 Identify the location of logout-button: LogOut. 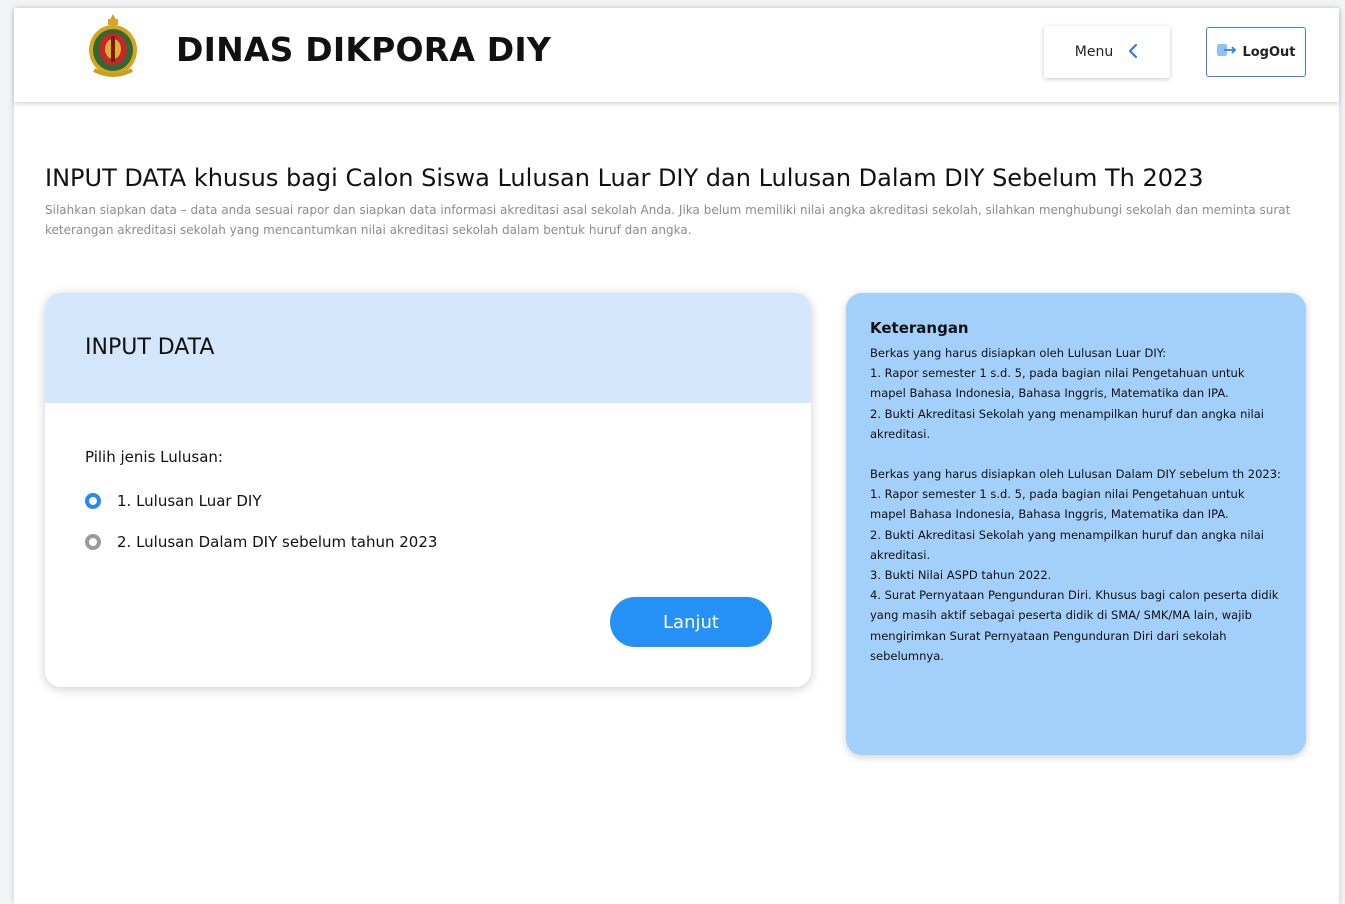
(1256, 52).